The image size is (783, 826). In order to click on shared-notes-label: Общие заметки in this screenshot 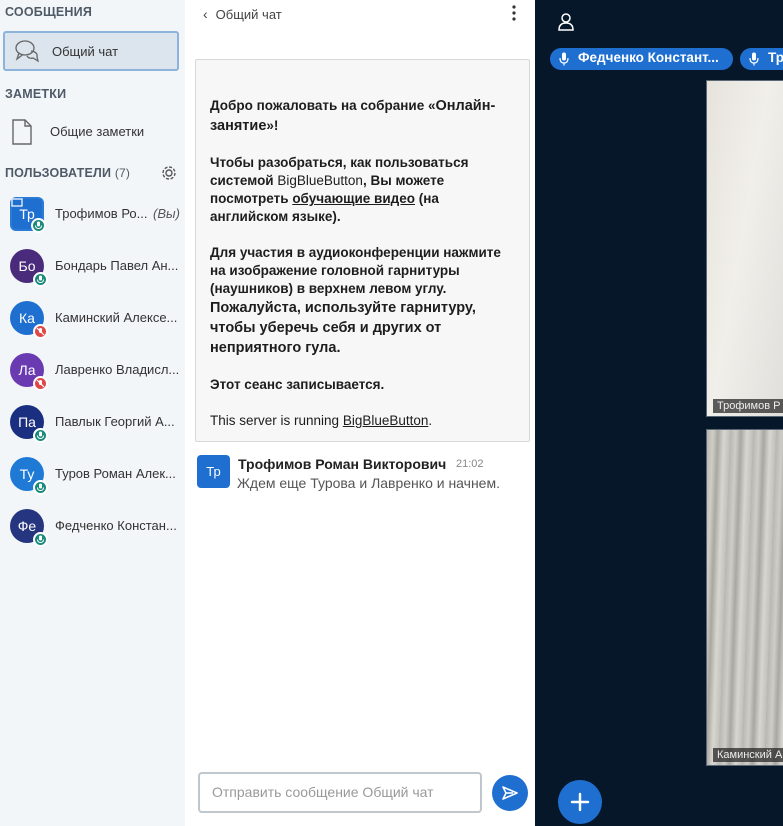, I will do `click(97, 131)`.